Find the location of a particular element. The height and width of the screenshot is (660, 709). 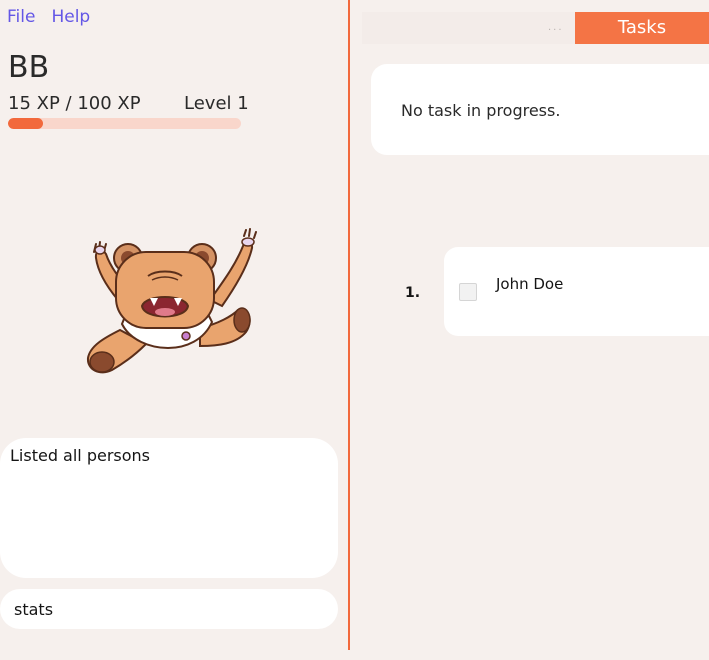

menu-help: Help is located at coordinates (70, 17).